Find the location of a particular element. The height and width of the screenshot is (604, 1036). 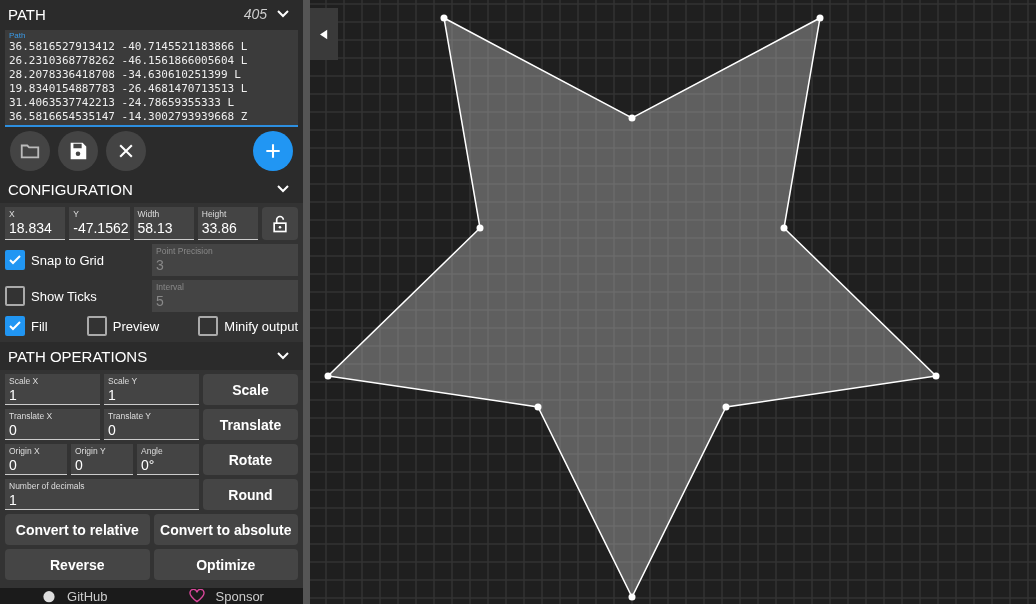

lock-button is located at coordinates (280, 223).